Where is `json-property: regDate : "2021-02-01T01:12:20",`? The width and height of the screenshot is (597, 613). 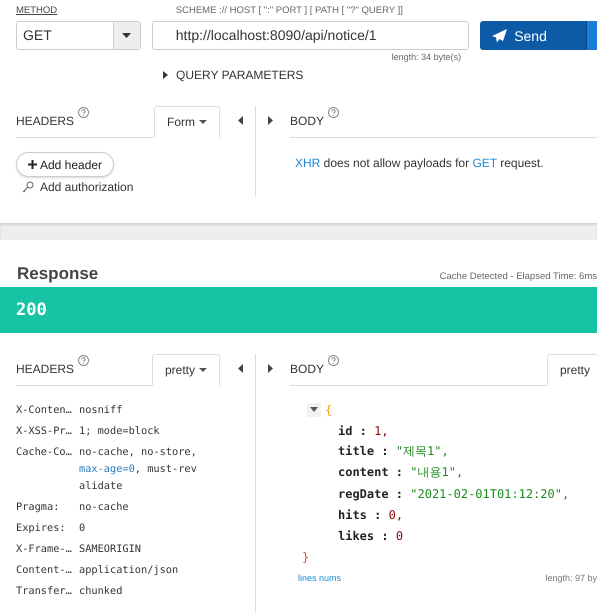 json-property: regDate : "2021-02-01T01:12:20", is located at coordinates (454, 493).